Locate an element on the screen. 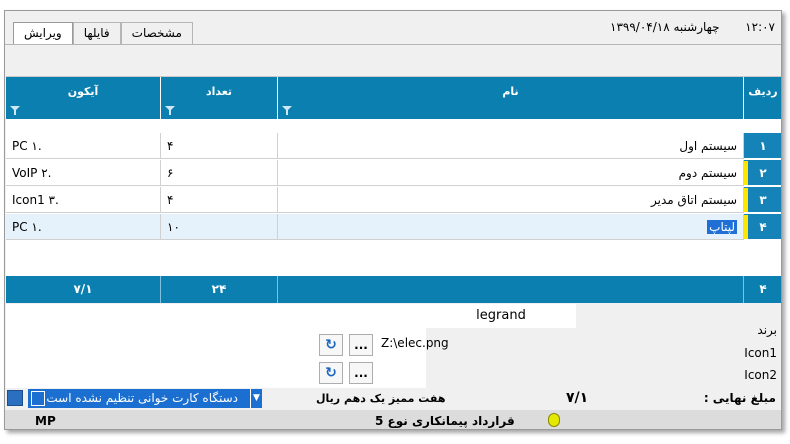 This screenshot has width=790, height=444. refresh-icon-1: ↻ is located at coordinates (331, 345).